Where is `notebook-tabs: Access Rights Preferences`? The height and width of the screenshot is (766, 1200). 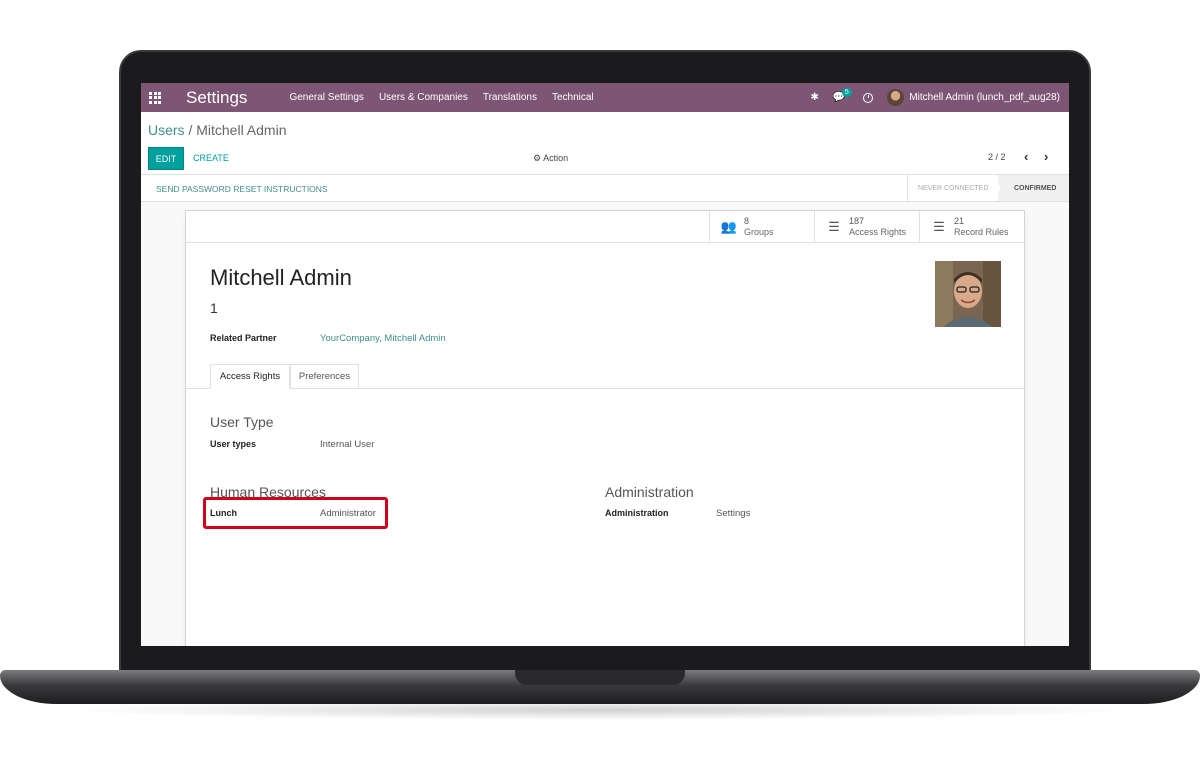 notebook-tabs: Access Rights Preferences is located at coordinates (605, 376).